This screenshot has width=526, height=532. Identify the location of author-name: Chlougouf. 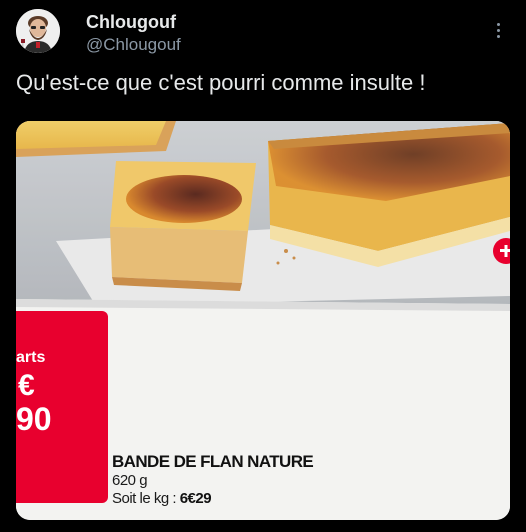
(131, 22).